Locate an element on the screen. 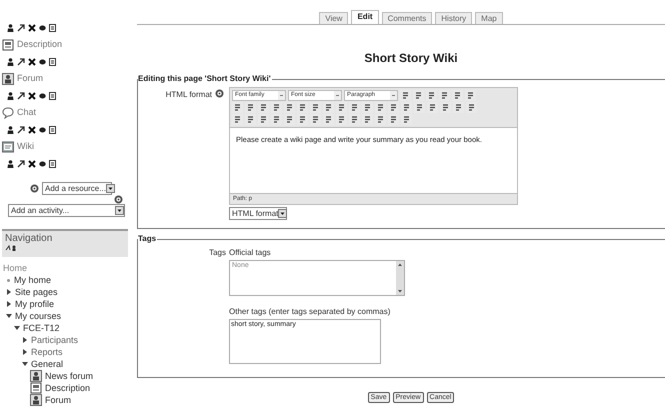  tab: View is located at coordinates (333, 18).